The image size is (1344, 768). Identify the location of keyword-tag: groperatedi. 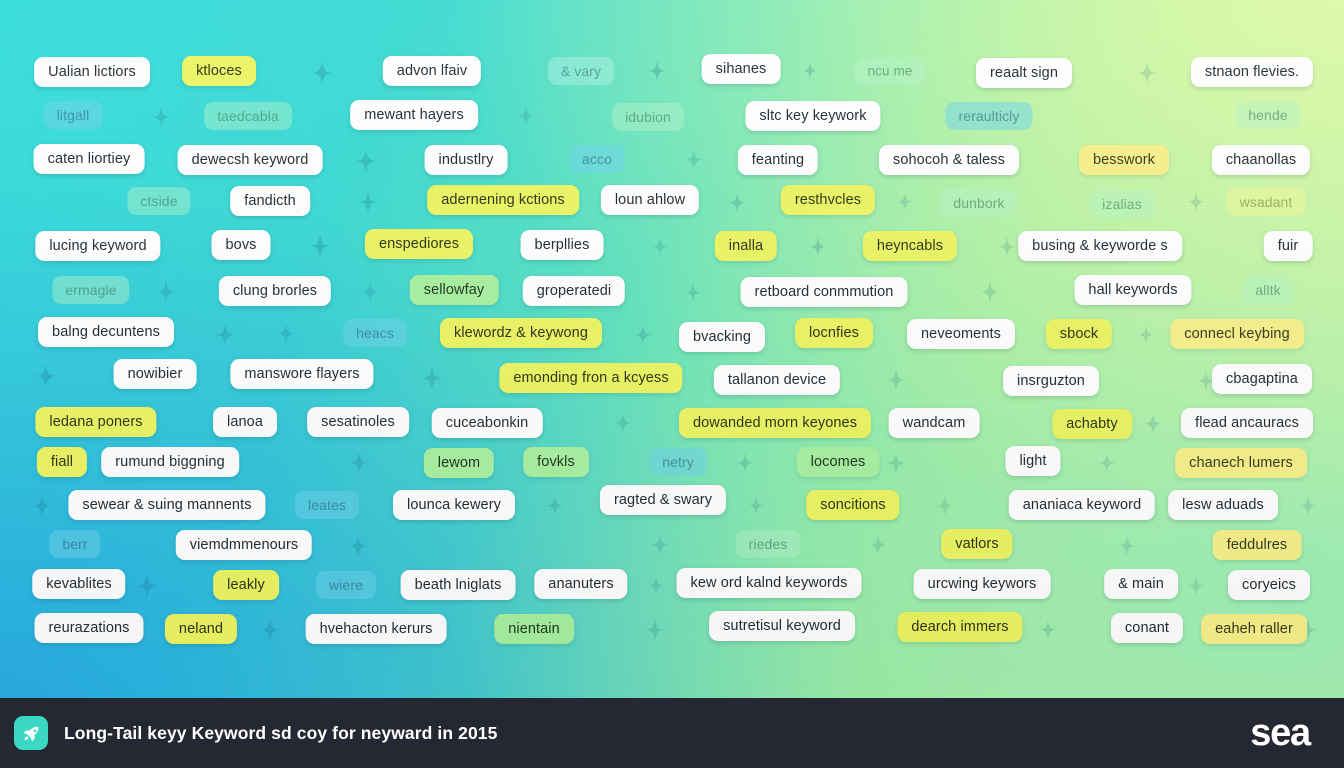
(574, 291).